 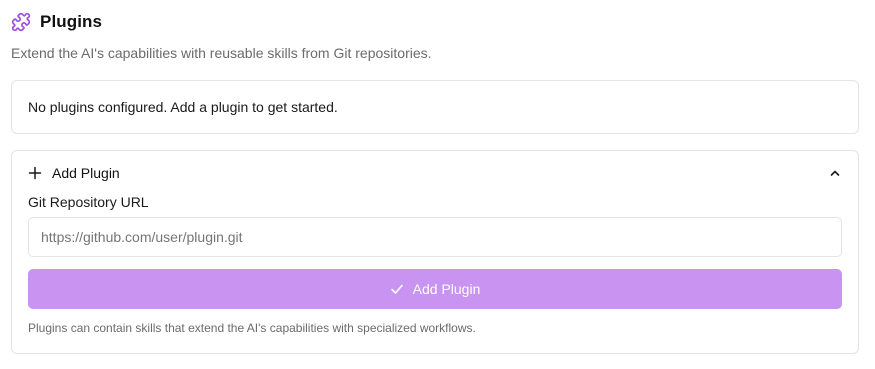 What do you see at coordinates (21, 22) in the screenshot?
I see `puzzle-icon` at bounding box center [21, 22].